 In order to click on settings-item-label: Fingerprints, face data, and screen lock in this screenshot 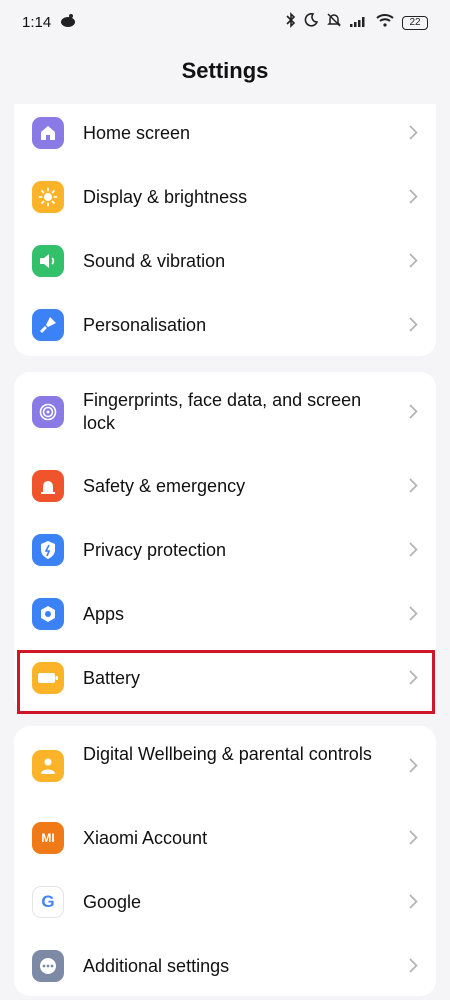, I will do `click(222, 411)`.